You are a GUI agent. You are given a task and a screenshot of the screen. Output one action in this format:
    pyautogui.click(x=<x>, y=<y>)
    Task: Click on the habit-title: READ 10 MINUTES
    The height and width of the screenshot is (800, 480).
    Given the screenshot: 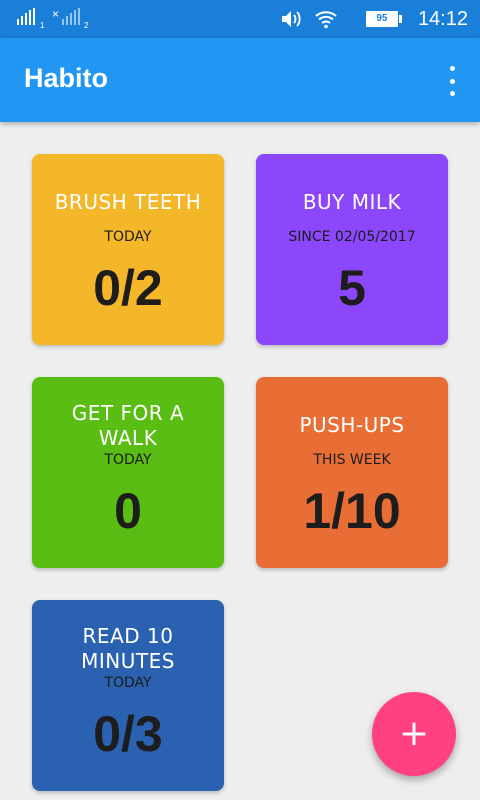 What is the action you would take?
    pyautogui.click(x=128, y=648)
    